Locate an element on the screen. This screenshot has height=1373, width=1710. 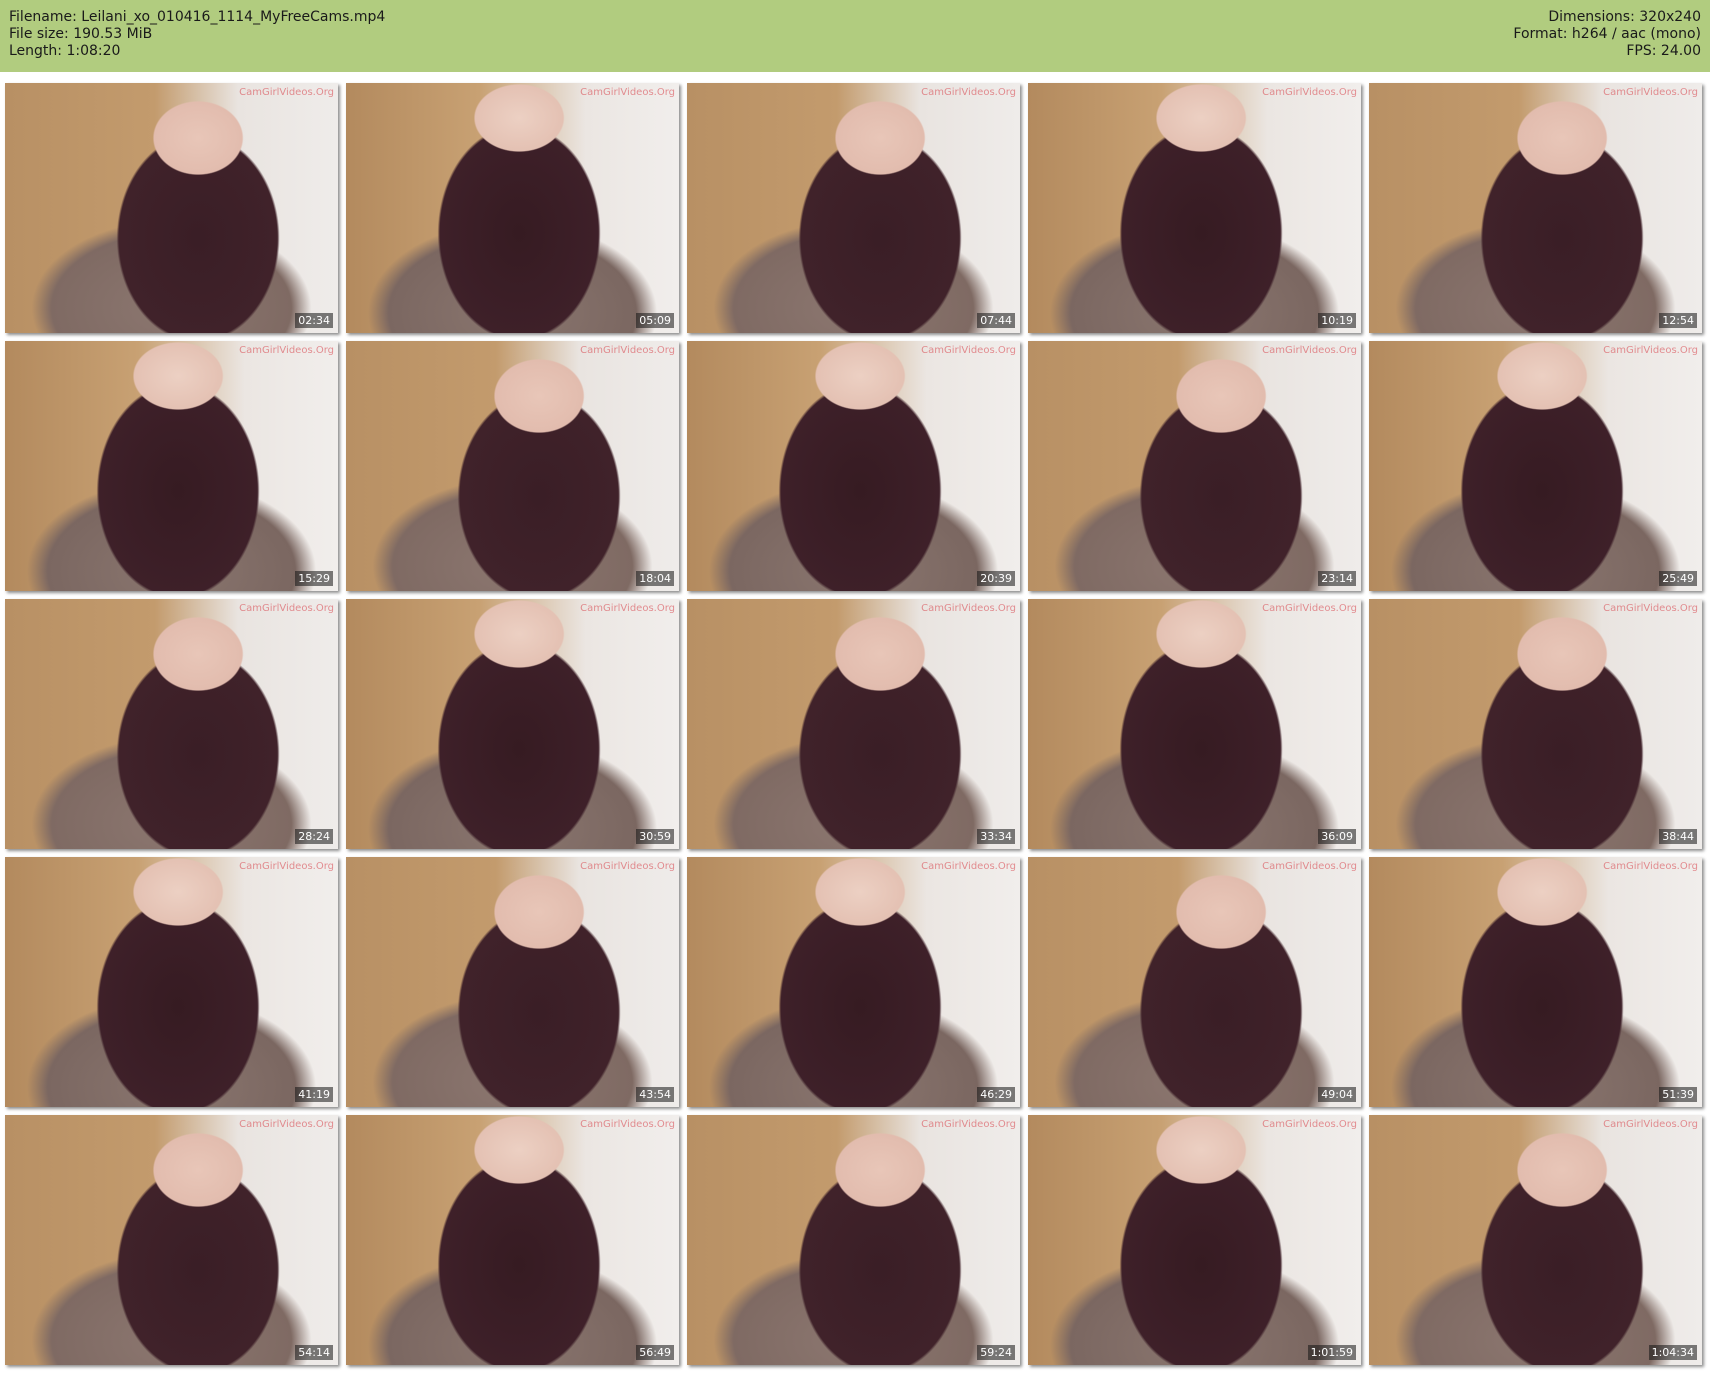
thumbnail-timestamp: 51:39 is located at coordinates (1678, 1094).